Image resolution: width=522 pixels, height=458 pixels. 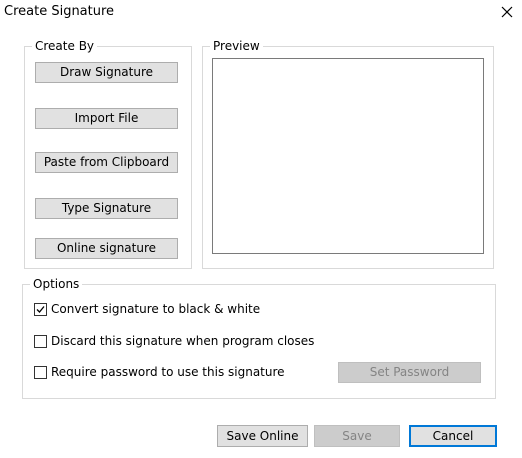 I want to click on cancel-button: Cancel, so click(x=453, y=436).